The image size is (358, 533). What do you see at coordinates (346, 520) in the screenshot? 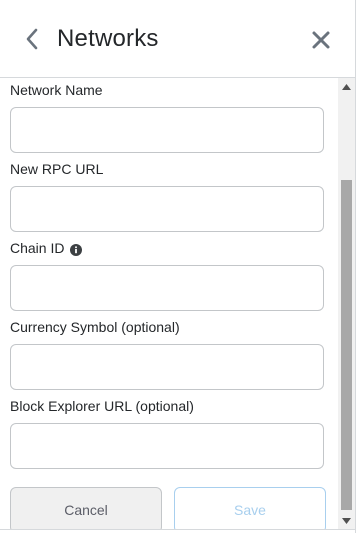
I see `scroll-down-arrow-icon` at bounding box center [346, 520].